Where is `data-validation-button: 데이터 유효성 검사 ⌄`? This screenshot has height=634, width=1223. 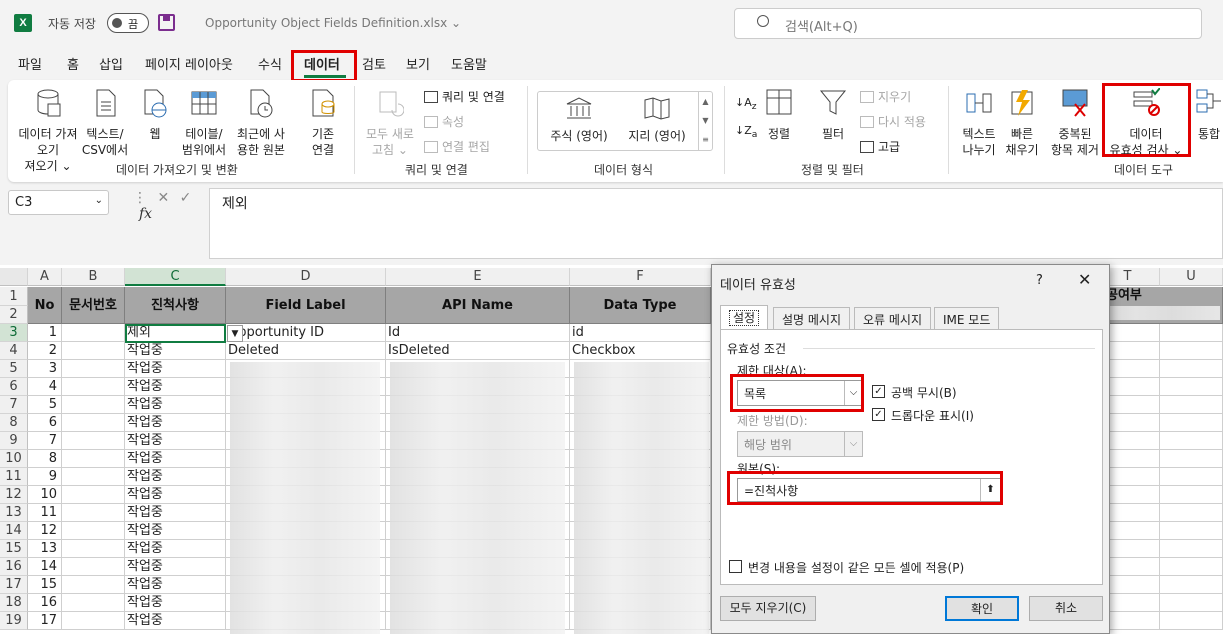
data-validation-button: 데이터 유효성 검사 ⌄ is located at coordinates (1146, 122).